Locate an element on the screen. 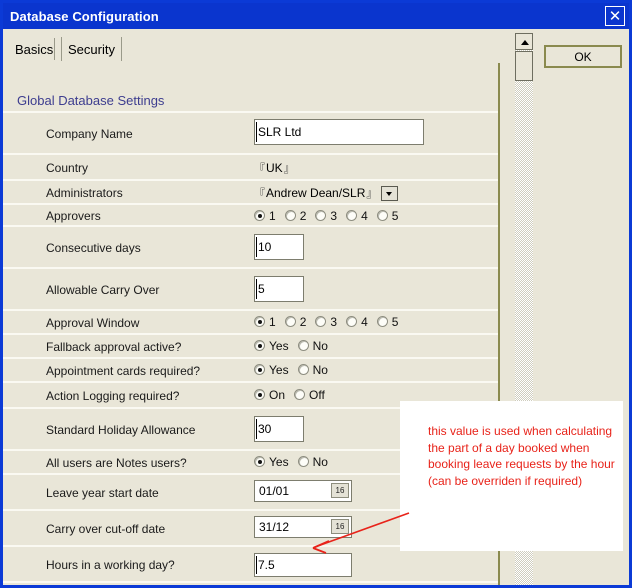 The image size is (632, 588). text-input: 30 is located at coordinates (279, 429).